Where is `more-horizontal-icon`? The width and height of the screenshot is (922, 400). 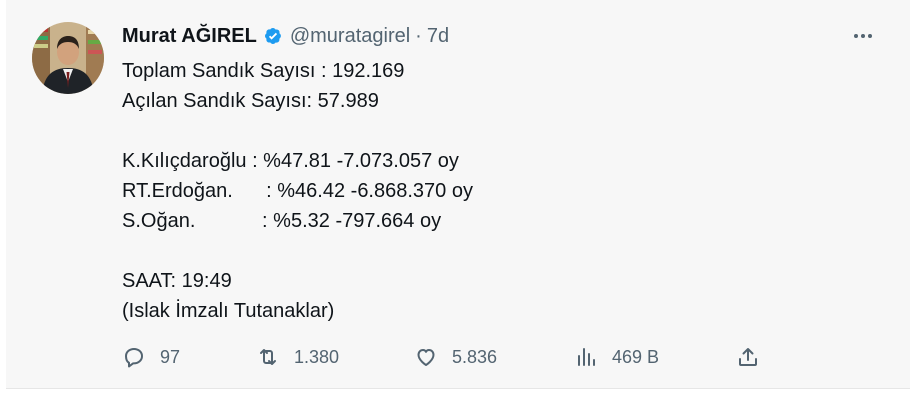 more-horizontal-icon is located at coordinates (863, 36).